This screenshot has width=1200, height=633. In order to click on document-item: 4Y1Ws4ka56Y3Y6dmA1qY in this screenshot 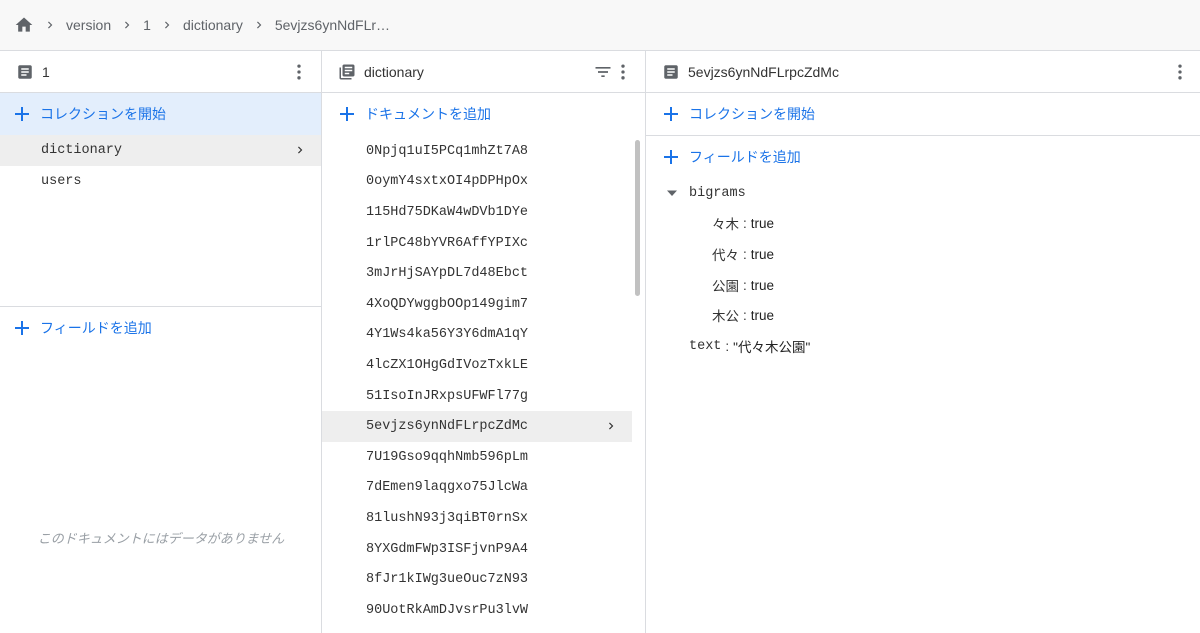, I will do `click(477, 335)`.